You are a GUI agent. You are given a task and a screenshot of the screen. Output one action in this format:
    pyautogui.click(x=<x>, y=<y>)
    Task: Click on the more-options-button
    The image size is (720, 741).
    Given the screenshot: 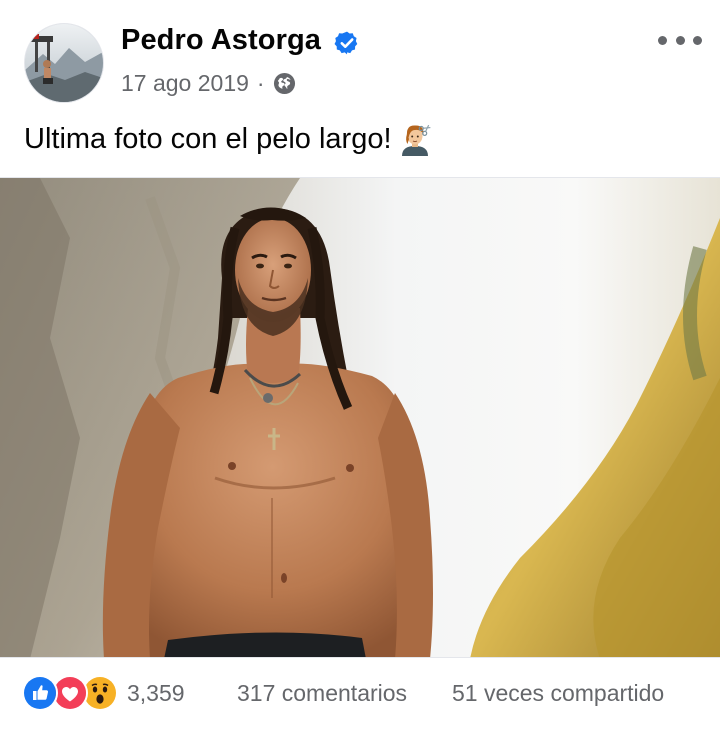 What is the action you would take?
    pyautogui.click(x=680, y=40)
    